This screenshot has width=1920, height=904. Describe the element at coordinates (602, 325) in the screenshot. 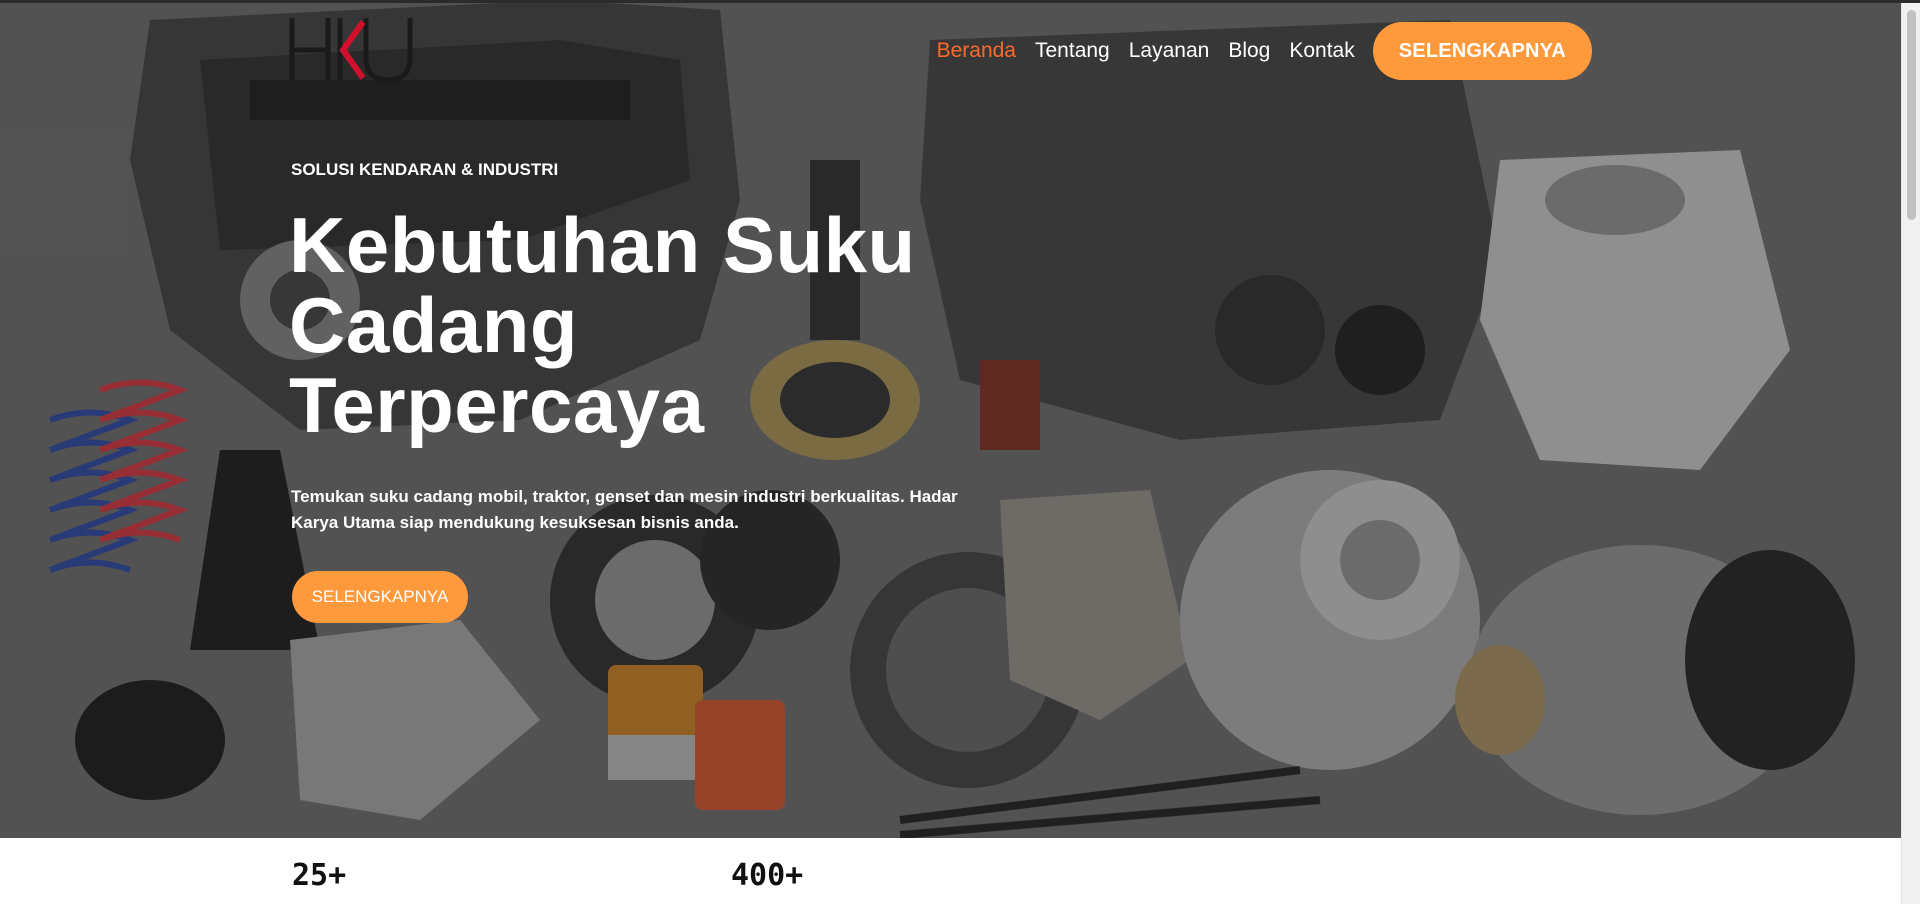

I see `hero-headline: Kebutuhan Suku Cadang Terpercaya` at that location.